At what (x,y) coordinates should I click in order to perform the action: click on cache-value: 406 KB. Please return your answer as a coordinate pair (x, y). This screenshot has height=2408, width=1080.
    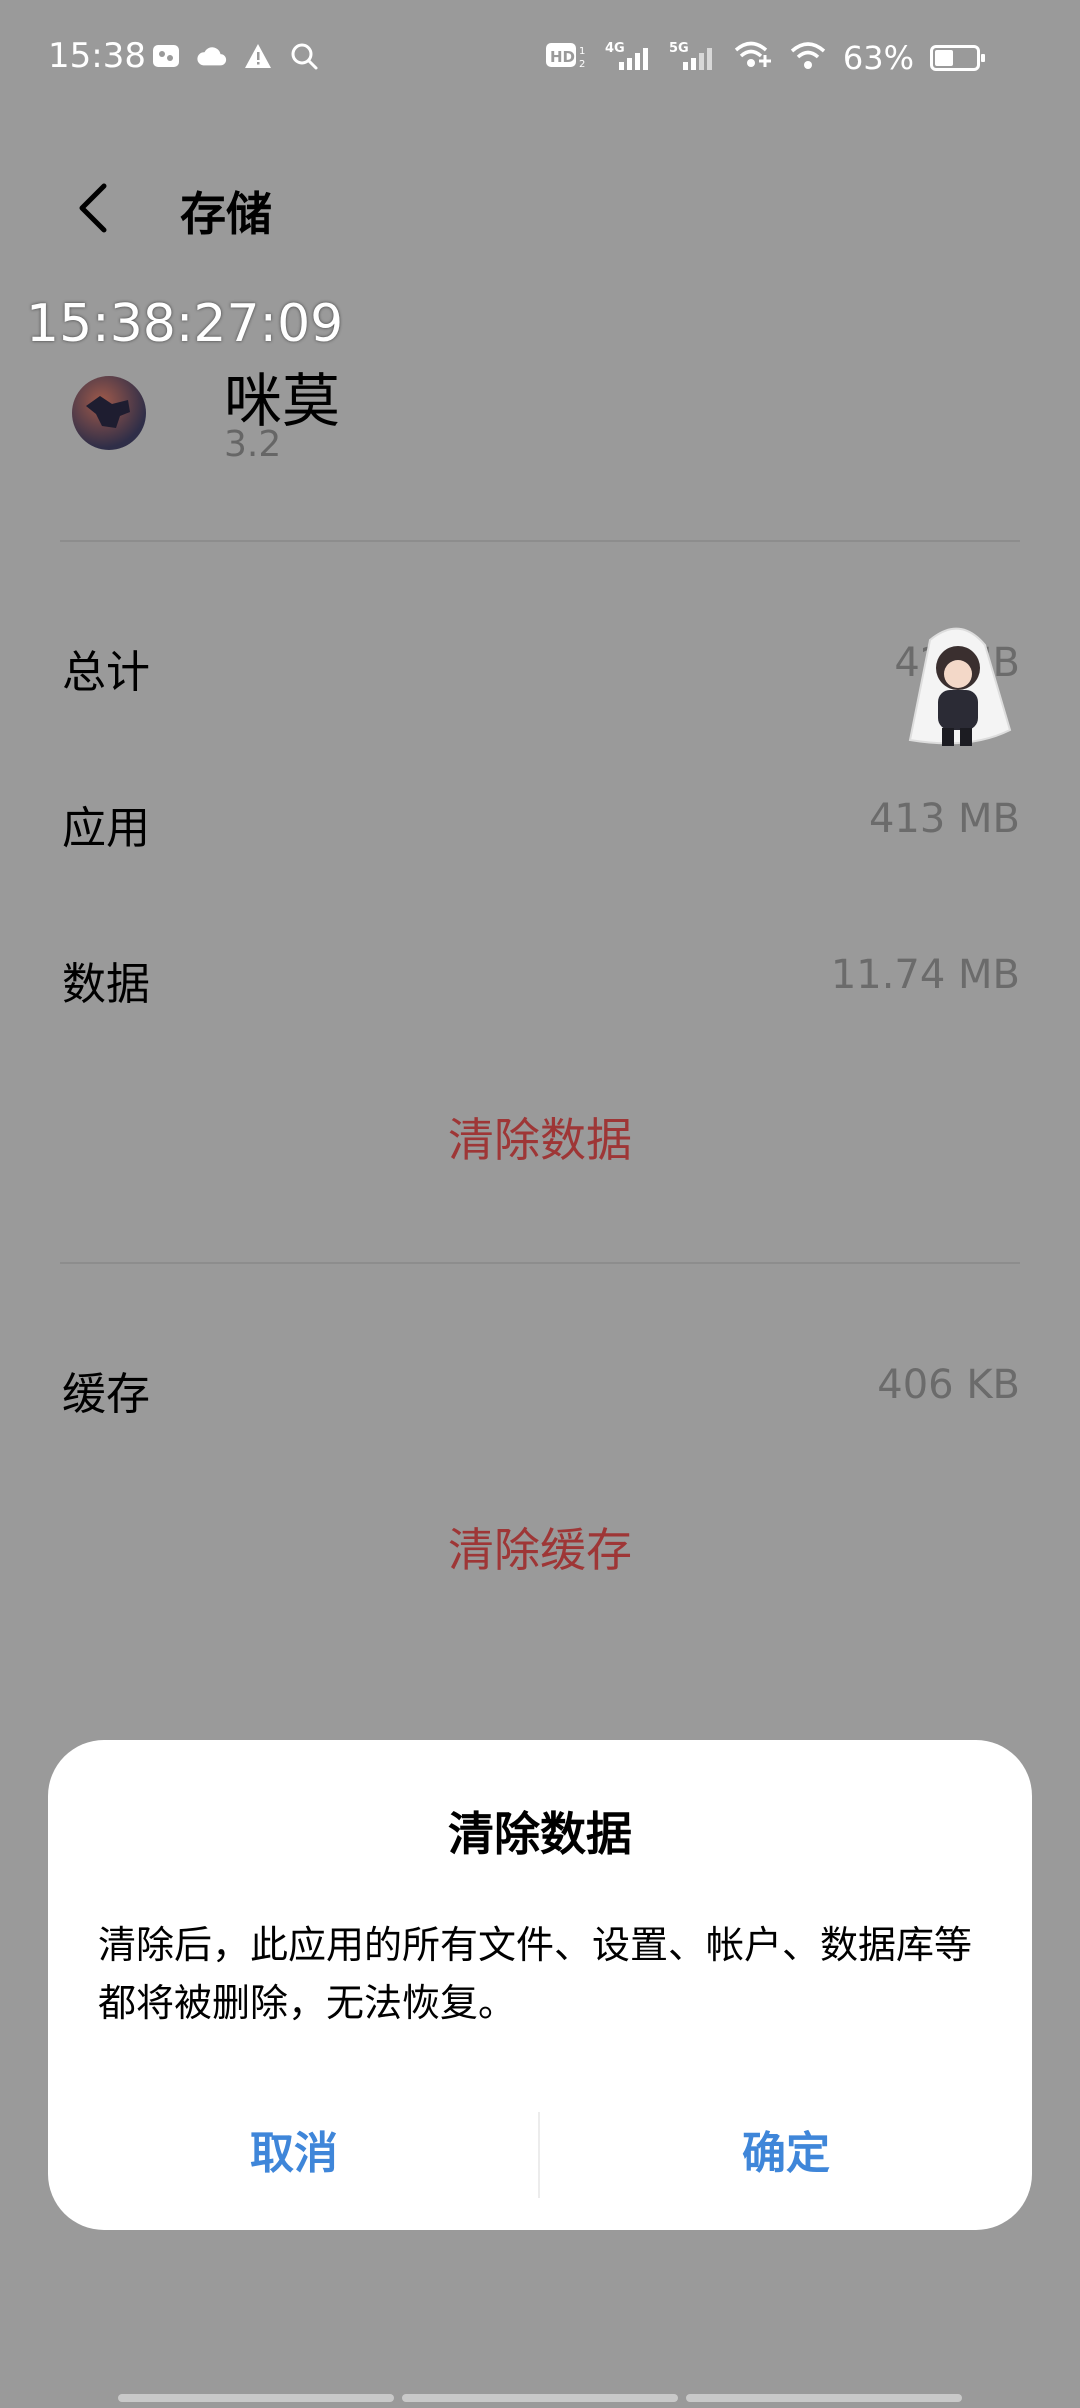
    Looking at the image, I should click on (948, 1385).